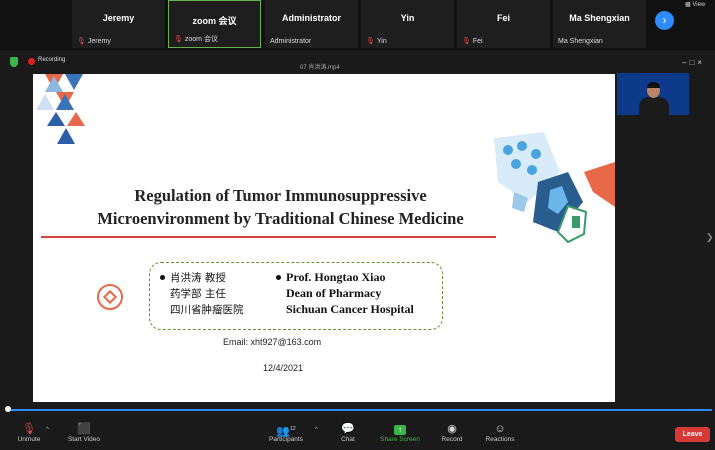 This screenshot has height=450, width=715. What do you see at coordinates (207, 310) in the screenshot?
I see `presenter-hospital-cn: 四川省肿瘤医院` at bounding box center [207, 310].